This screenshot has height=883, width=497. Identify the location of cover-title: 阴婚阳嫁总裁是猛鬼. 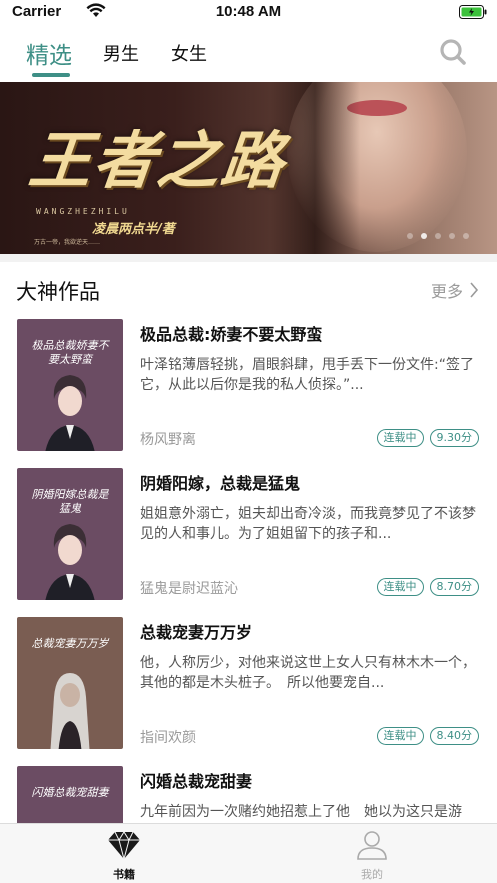
(70, 501).